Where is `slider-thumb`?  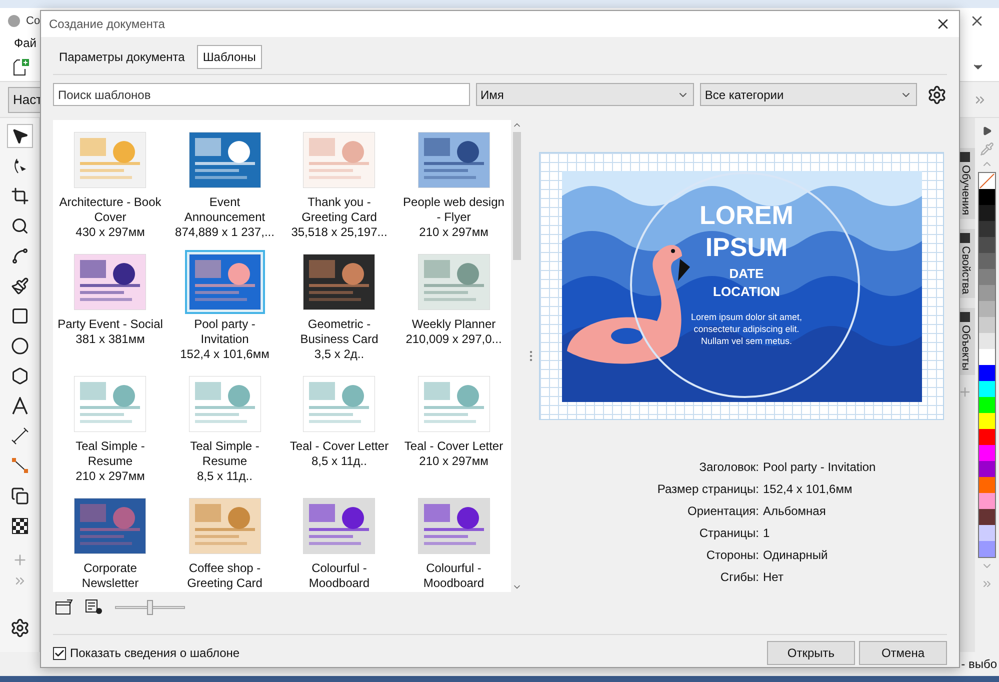
slider-thumb is located at coordinates (150, 607).